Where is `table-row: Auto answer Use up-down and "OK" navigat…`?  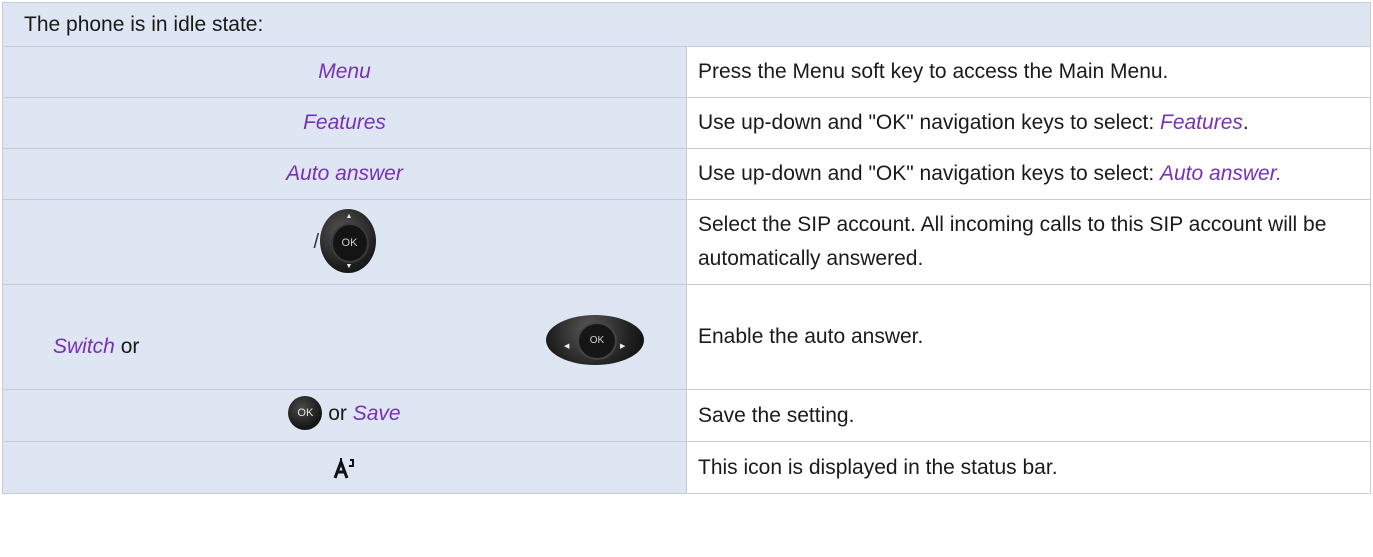
table-row: Auto answer Use up-down and "OK" navigat… is located at coordinates (686, 174).